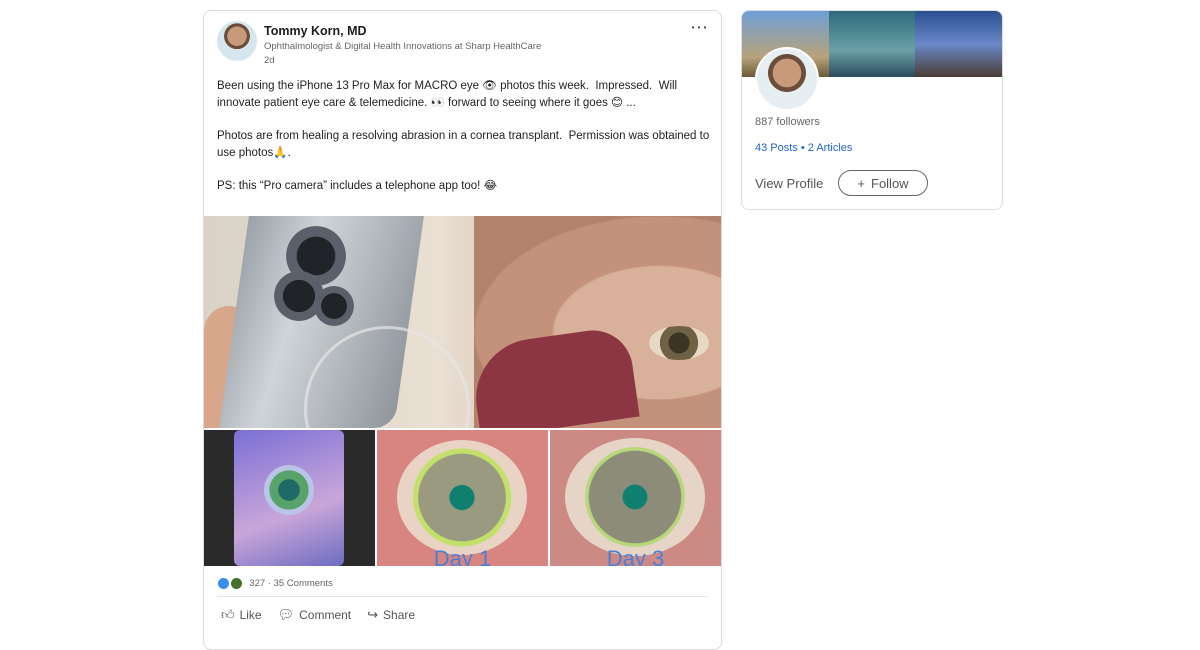 This screenshot has width=1200, height=650. Describe the element at coordinates (399, 615) in the screenshot. I see `share-label: Share` at that location.